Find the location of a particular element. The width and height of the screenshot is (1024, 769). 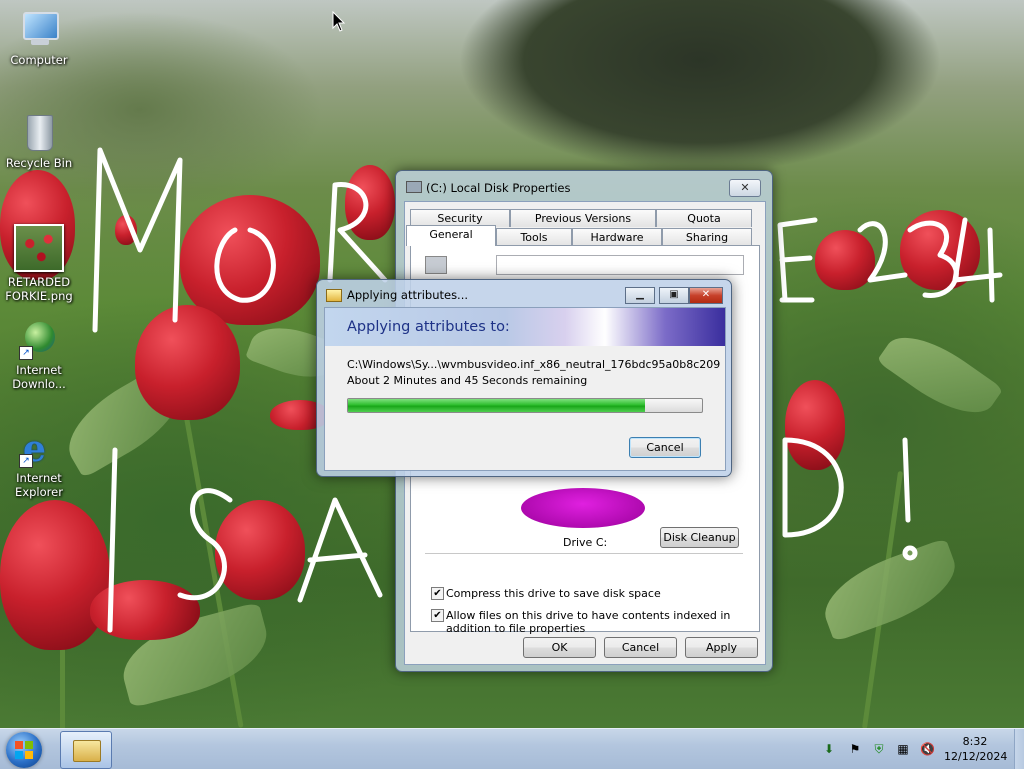

apply-button: Apply is located at coordinates (721, 647).